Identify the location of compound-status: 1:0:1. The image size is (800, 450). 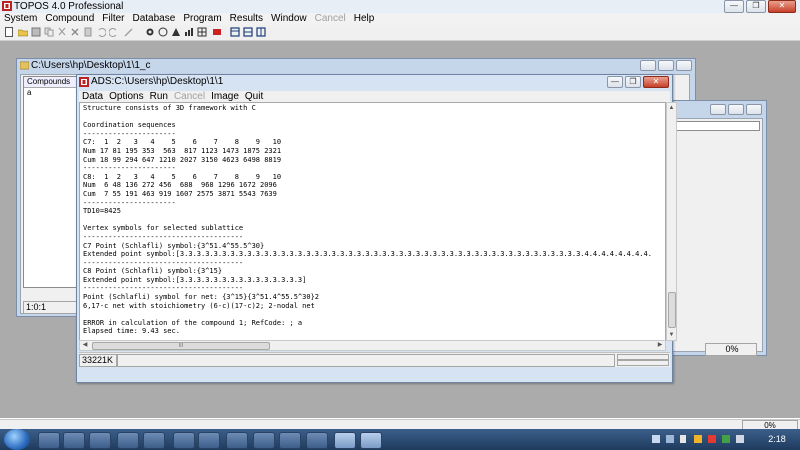
(51, 307).